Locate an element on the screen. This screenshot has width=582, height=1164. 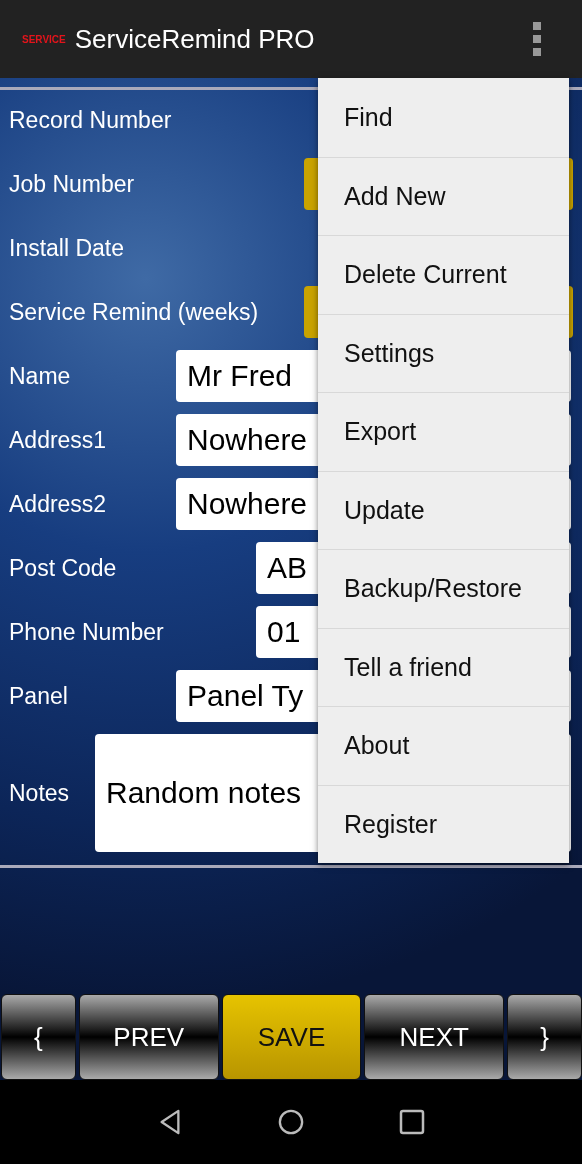
field-label: Install Date is located at coordinates (67, 248).